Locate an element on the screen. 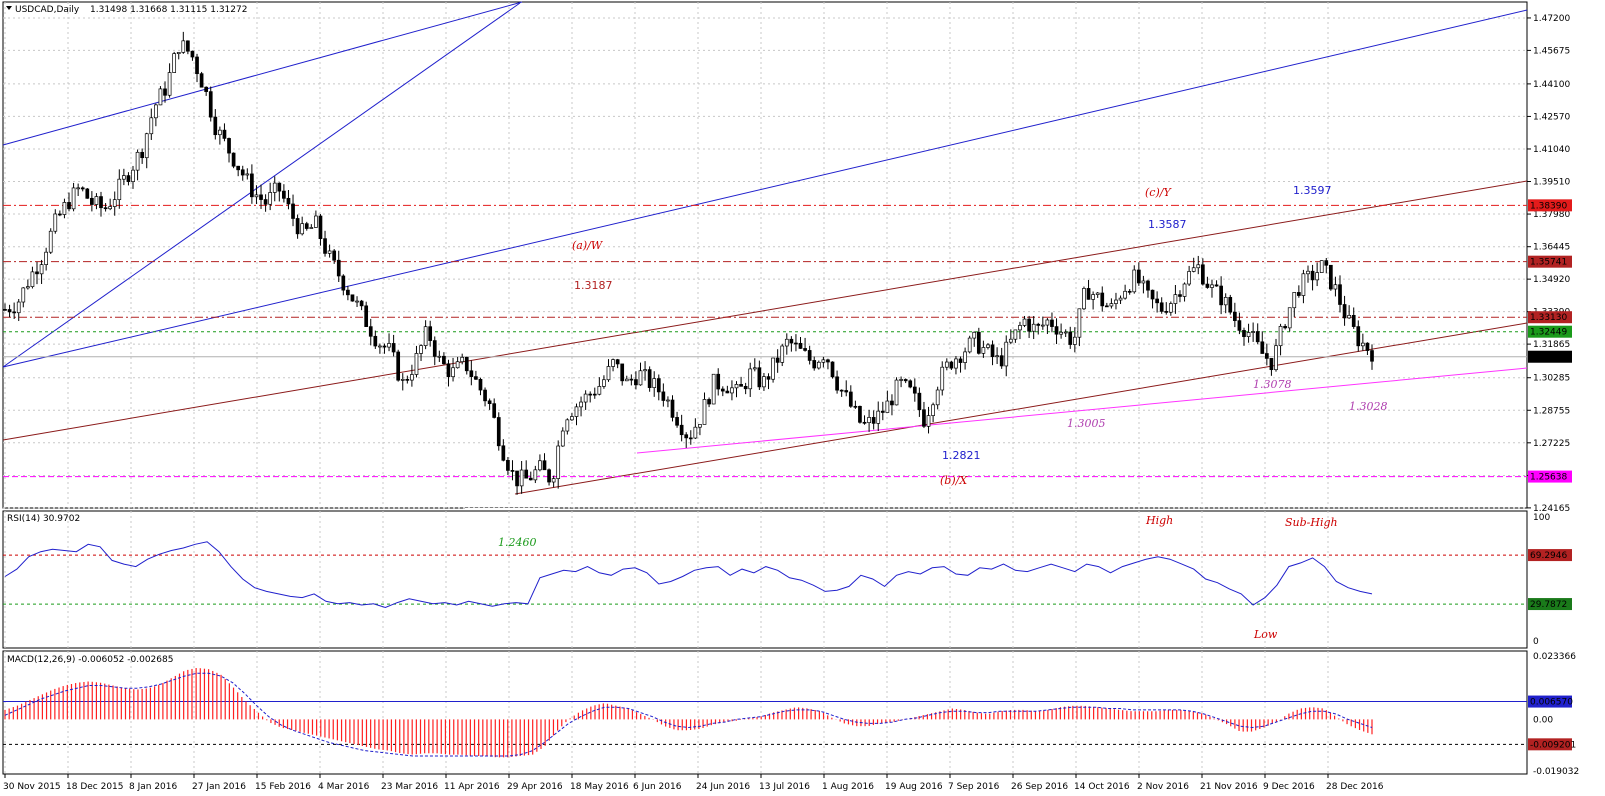 The height and width of the screenshot is (796, 1605). rsi-label-low: Low is located at coordinates (1265, 634).